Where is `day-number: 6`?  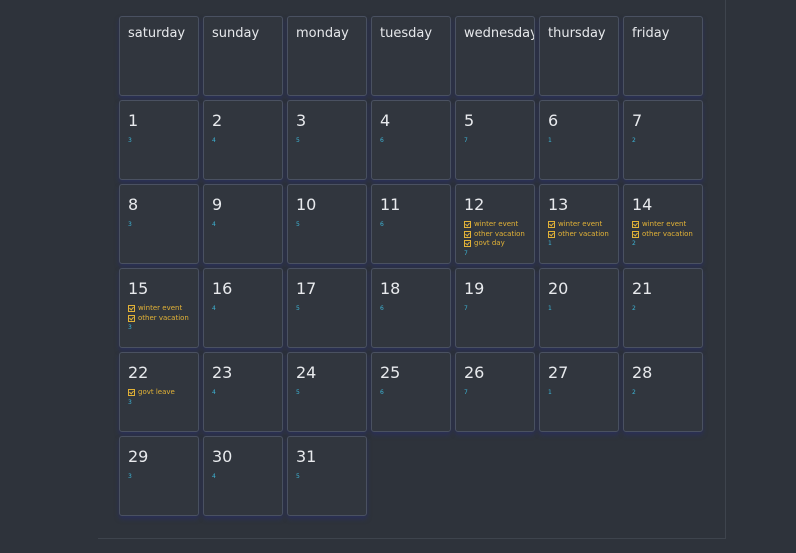
day-number: 6 is located at coordinates (553, 120).